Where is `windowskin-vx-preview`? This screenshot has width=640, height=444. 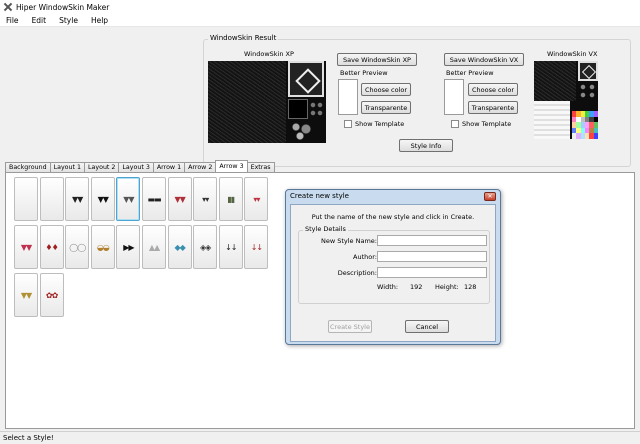 windowskin-vx-preview is located at coordinates (566, 100).